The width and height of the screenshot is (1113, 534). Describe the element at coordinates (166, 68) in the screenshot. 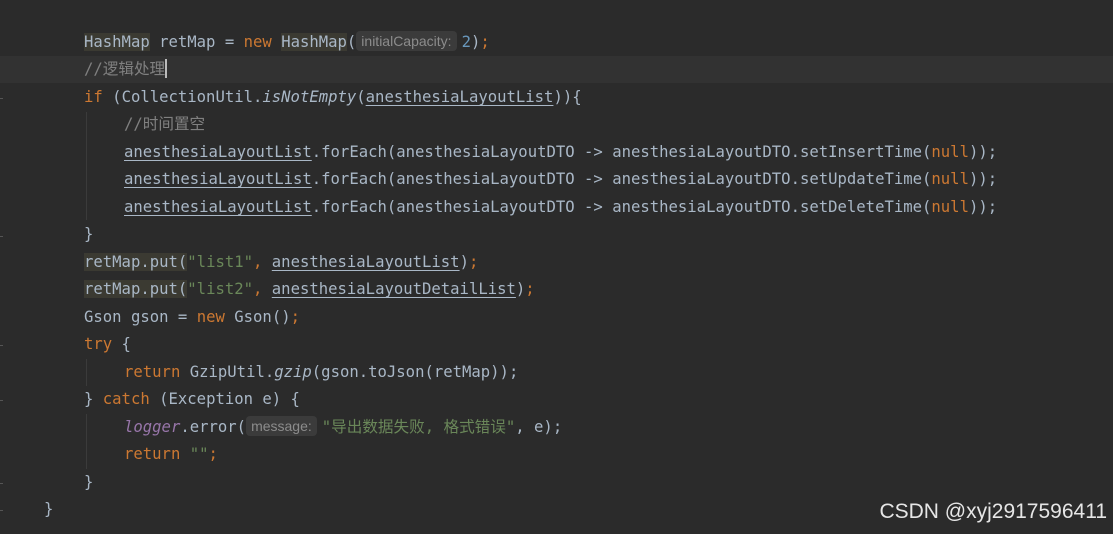

I see `text-caret` at that location.